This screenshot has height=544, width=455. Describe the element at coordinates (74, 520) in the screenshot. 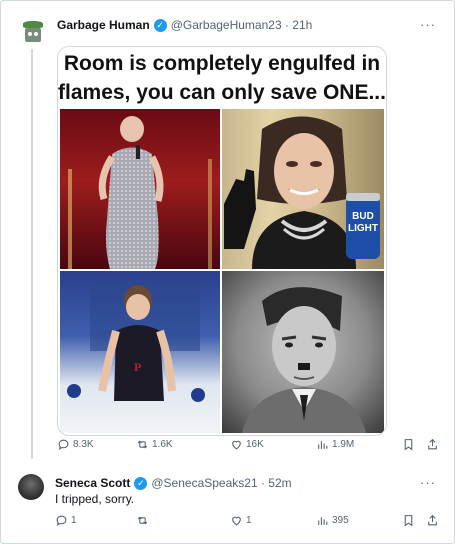

I see `reply-count: 1` at that location.